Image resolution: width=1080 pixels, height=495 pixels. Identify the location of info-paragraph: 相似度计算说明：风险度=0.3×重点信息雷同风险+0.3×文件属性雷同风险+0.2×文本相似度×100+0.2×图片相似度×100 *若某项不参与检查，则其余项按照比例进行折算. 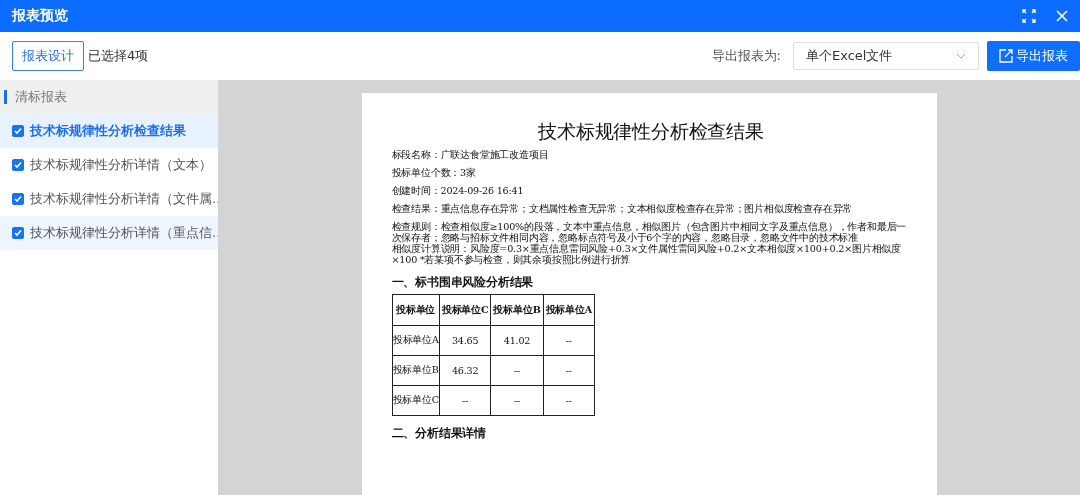
(646, 254).